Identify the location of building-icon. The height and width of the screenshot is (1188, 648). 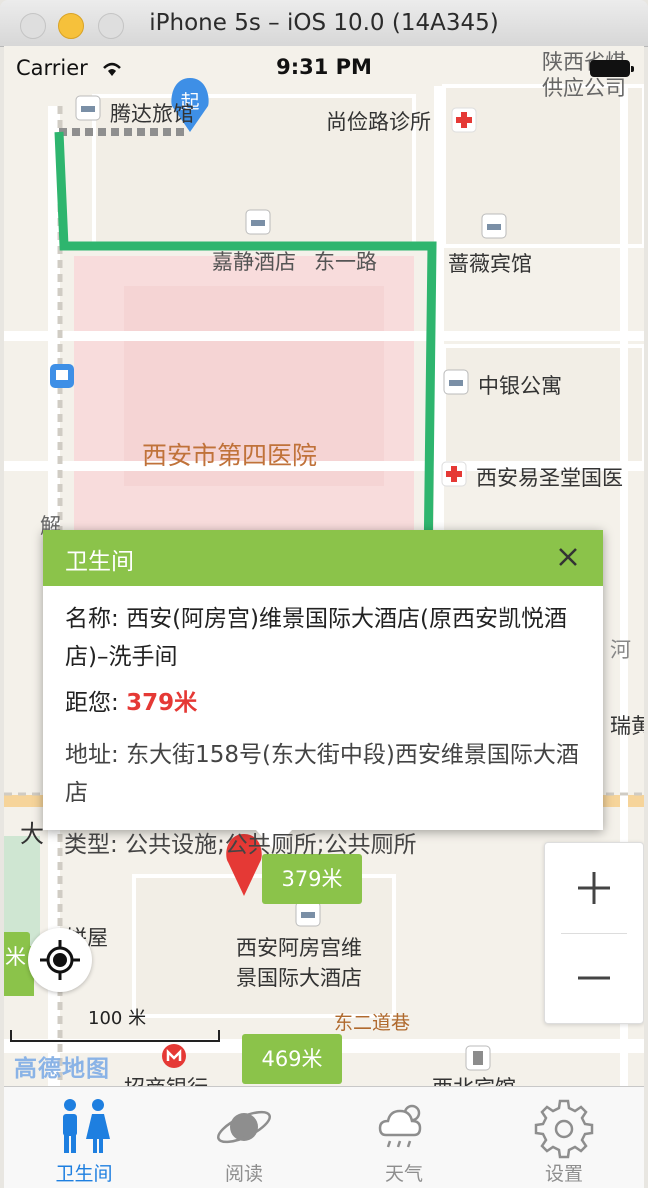
(478, 1058).